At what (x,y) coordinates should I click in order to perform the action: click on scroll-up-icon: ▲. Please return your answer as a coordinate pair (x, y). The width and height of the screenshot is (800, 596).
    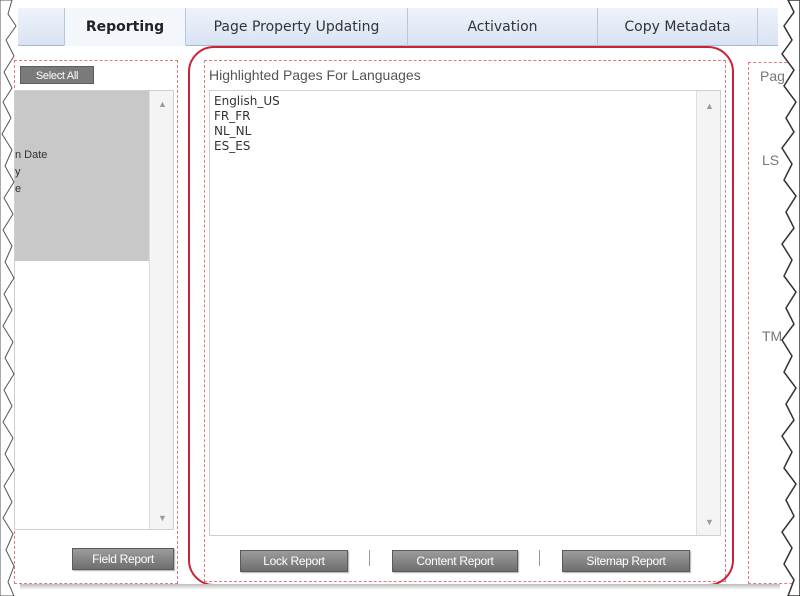
    Looking at the image, I should click on (162, 104).